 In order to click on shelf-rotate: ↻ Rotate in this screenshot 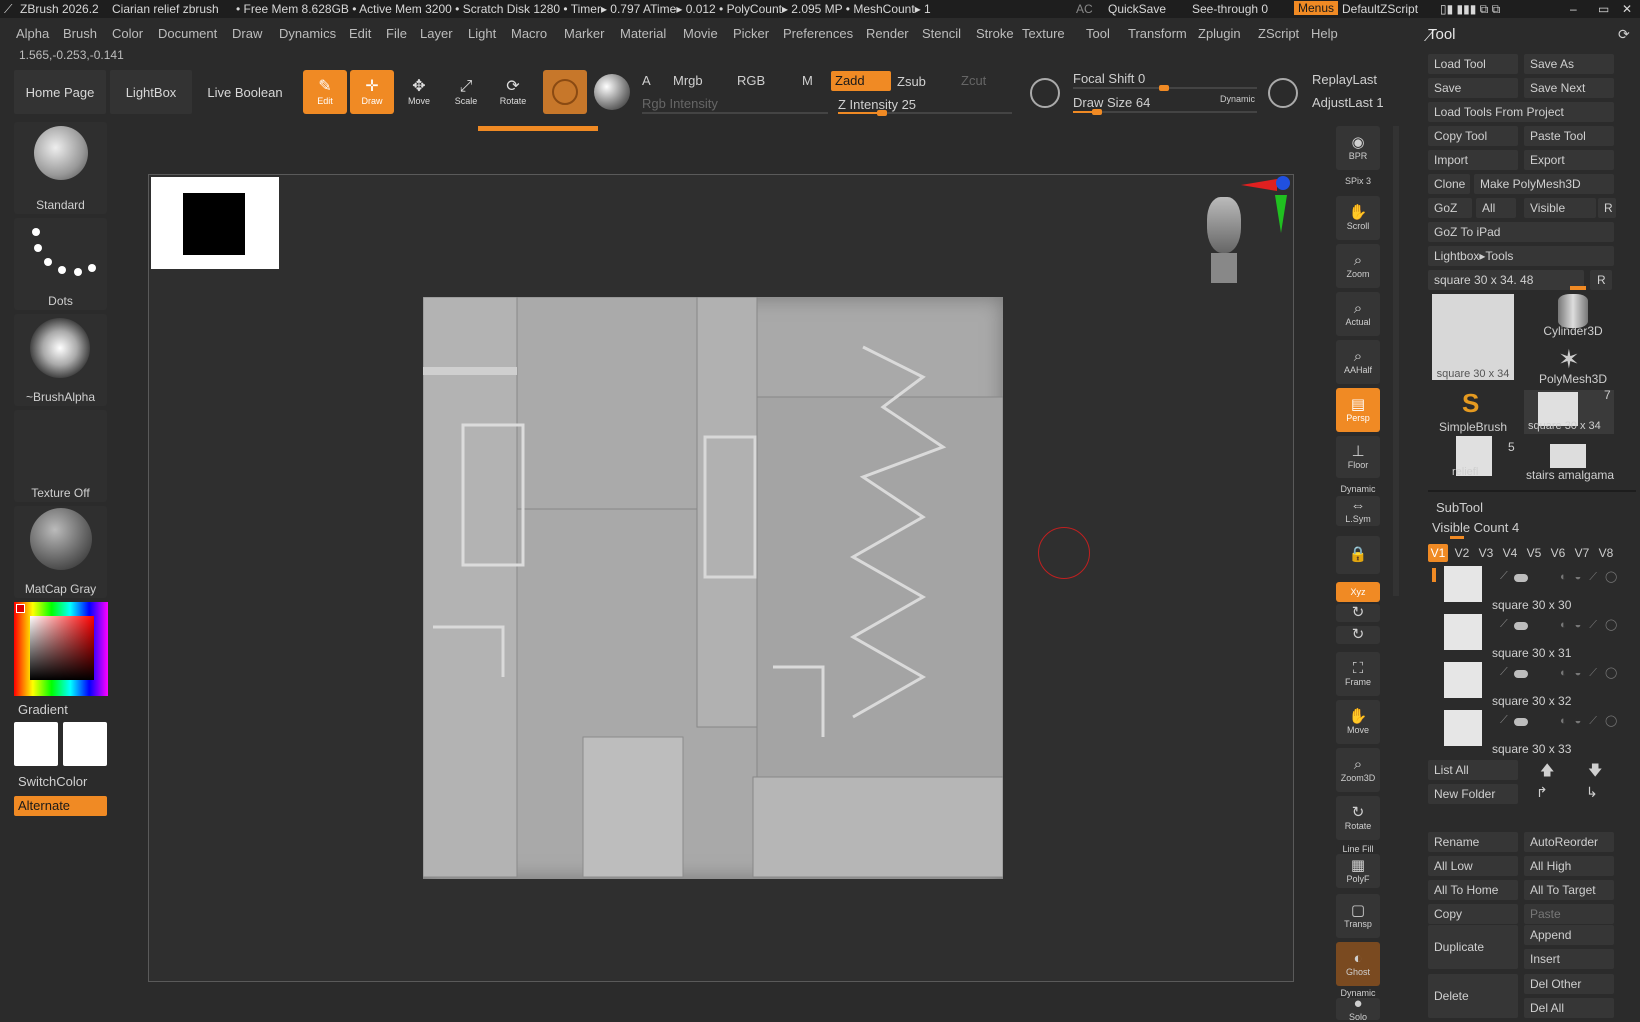, I will do `click(1358, 818)`.